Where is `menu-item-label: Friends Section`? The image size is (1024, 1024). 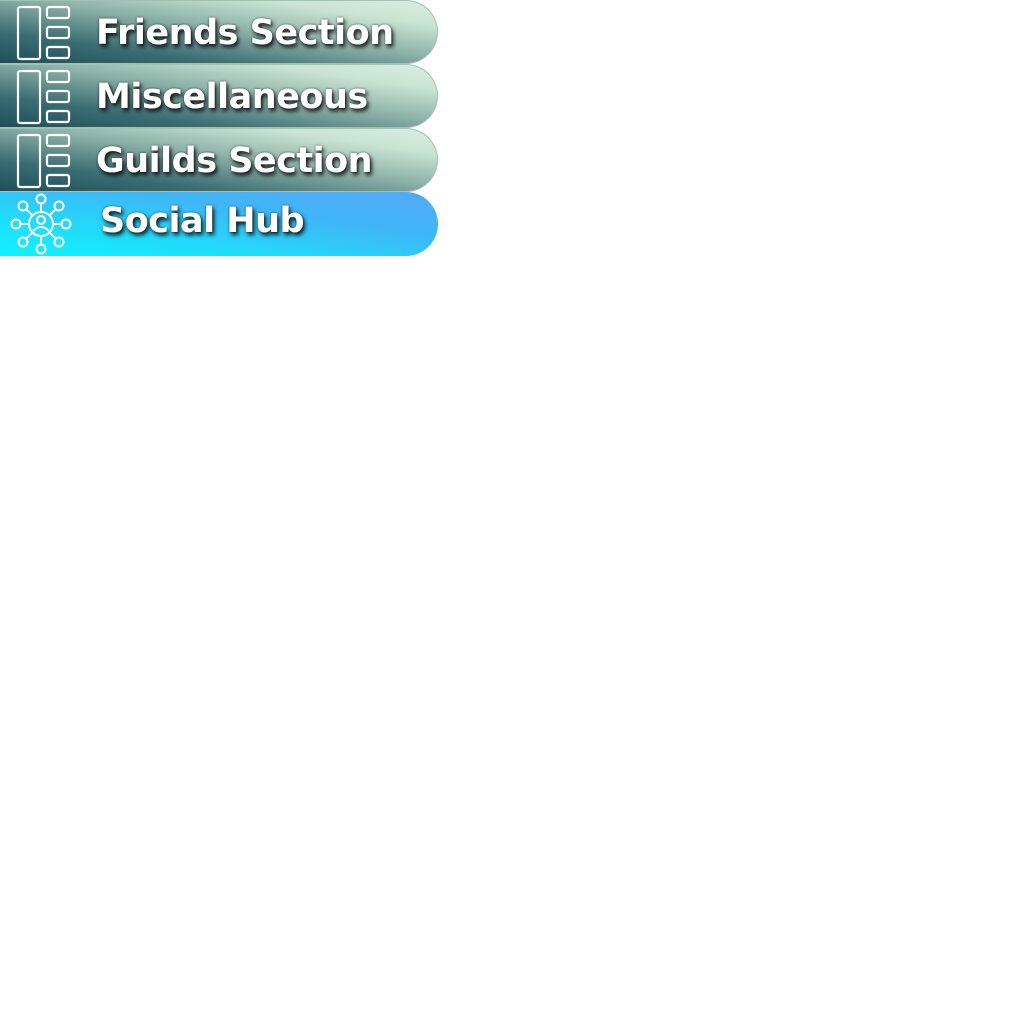 menu-item-label: Friends Section is located at coordinates (245, 33).